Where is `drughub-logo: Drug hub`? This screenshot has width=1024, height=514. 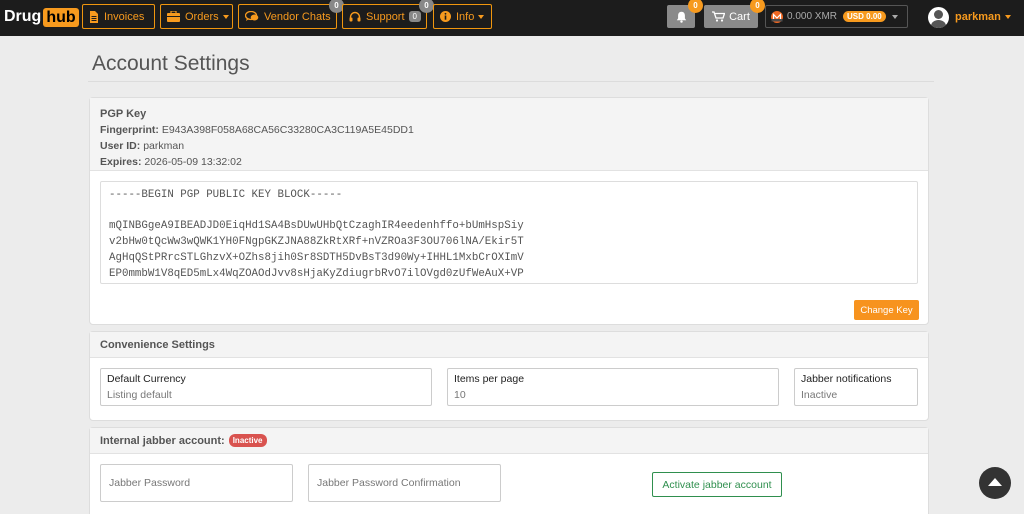 drughub-logo: Drug hub is located at coordinates (41, 17).